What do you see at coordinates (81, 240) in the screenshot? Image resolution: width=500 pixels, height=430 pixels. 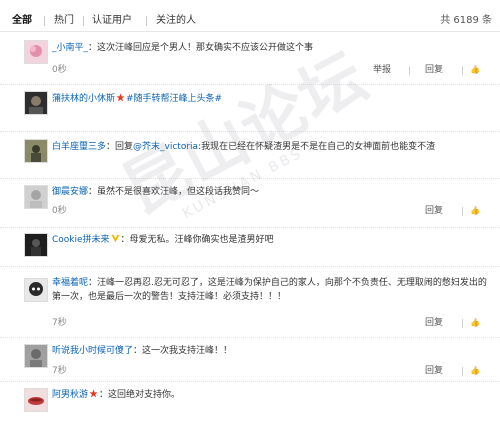 I see `comment-username: Cookie拼未来` at bounding box center [81, 240].